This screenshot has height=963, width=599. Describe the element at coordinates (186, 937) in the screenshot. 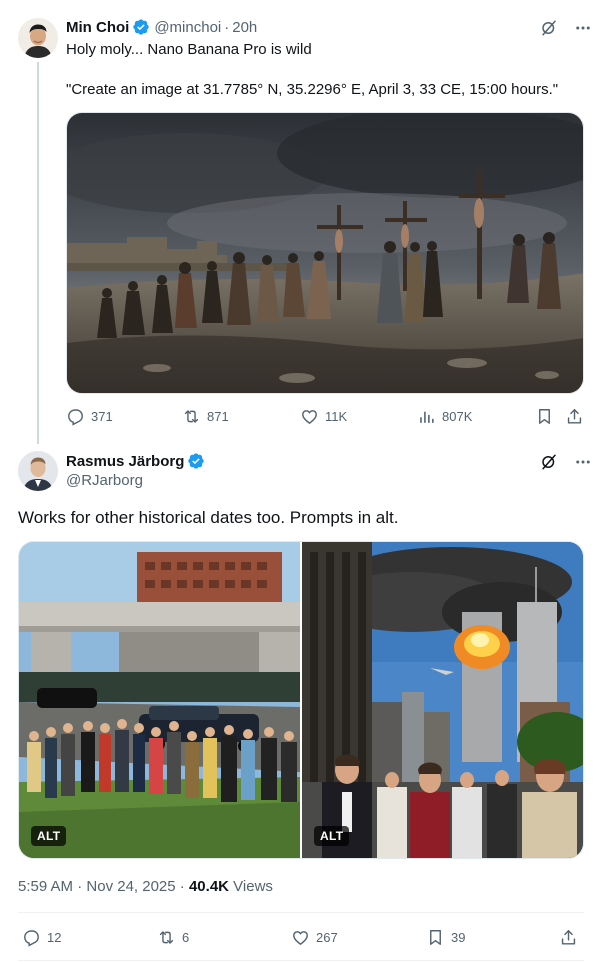

I see `repost-count: 6` at that location.